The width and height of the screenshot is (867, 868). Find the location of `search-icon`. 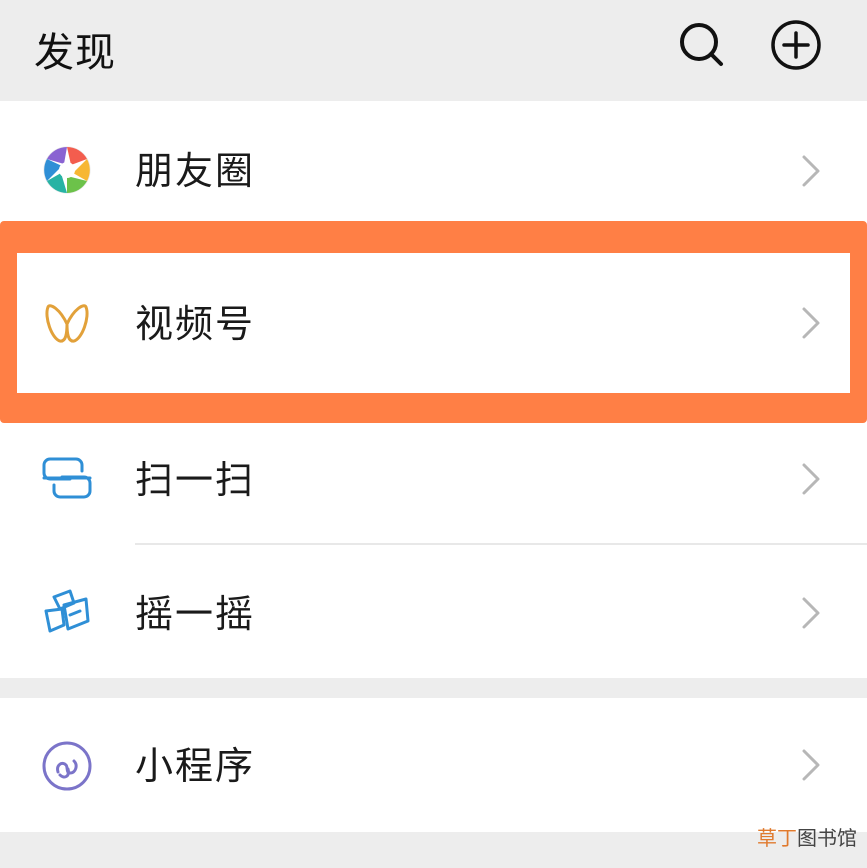

search-icon is located at coordinates (701, 44).